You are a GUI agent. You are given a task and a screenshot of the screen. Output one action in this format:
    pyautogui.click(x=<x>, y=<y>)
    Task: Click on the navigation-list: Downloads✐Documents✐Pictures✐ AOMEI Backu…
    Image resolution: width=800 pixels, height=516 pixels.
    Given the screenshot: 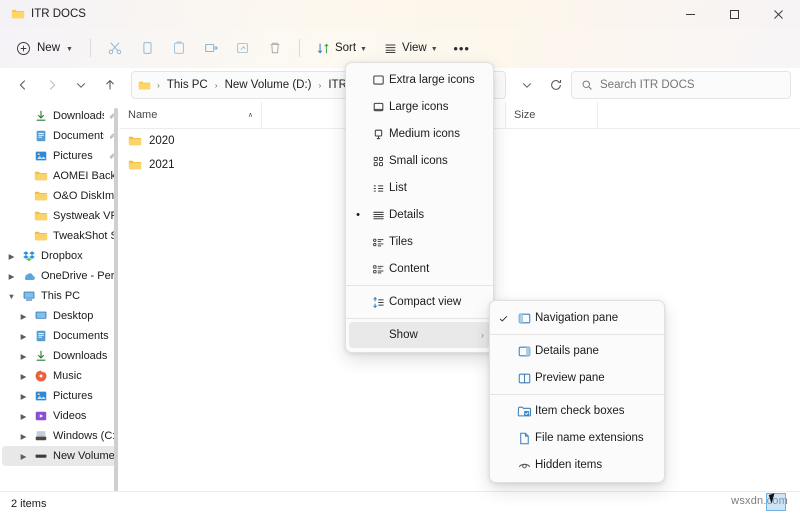 What is the action you would take?
    pyautogui.click(x=60, y=286)
    